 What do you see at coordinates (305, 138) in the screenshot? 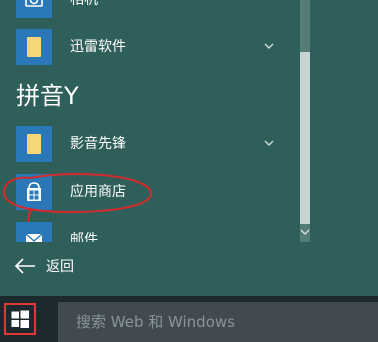
I see `scroll-thumb` at bounding box center [305, 138].